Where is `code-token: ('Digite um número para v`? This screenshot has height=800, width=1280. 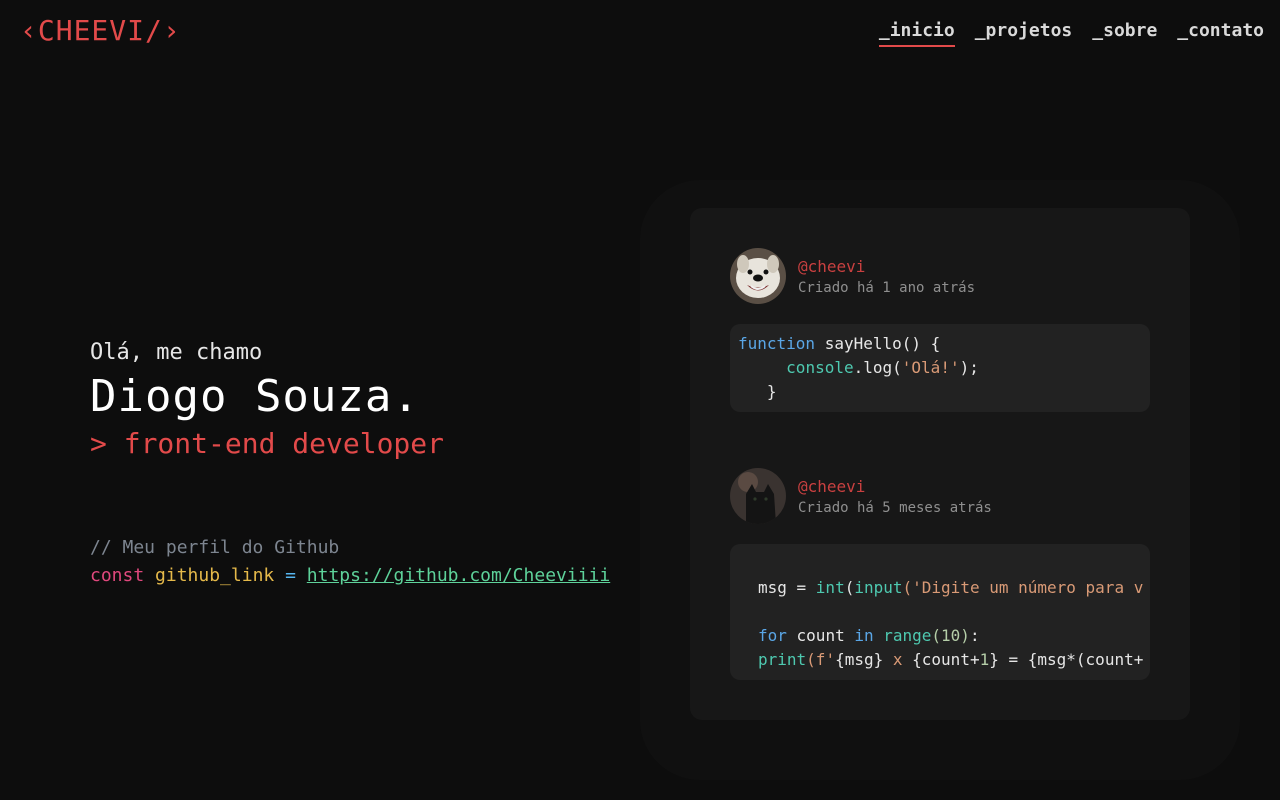 code-token: ('Digite um número para v is located at coordinates (1023, 587).